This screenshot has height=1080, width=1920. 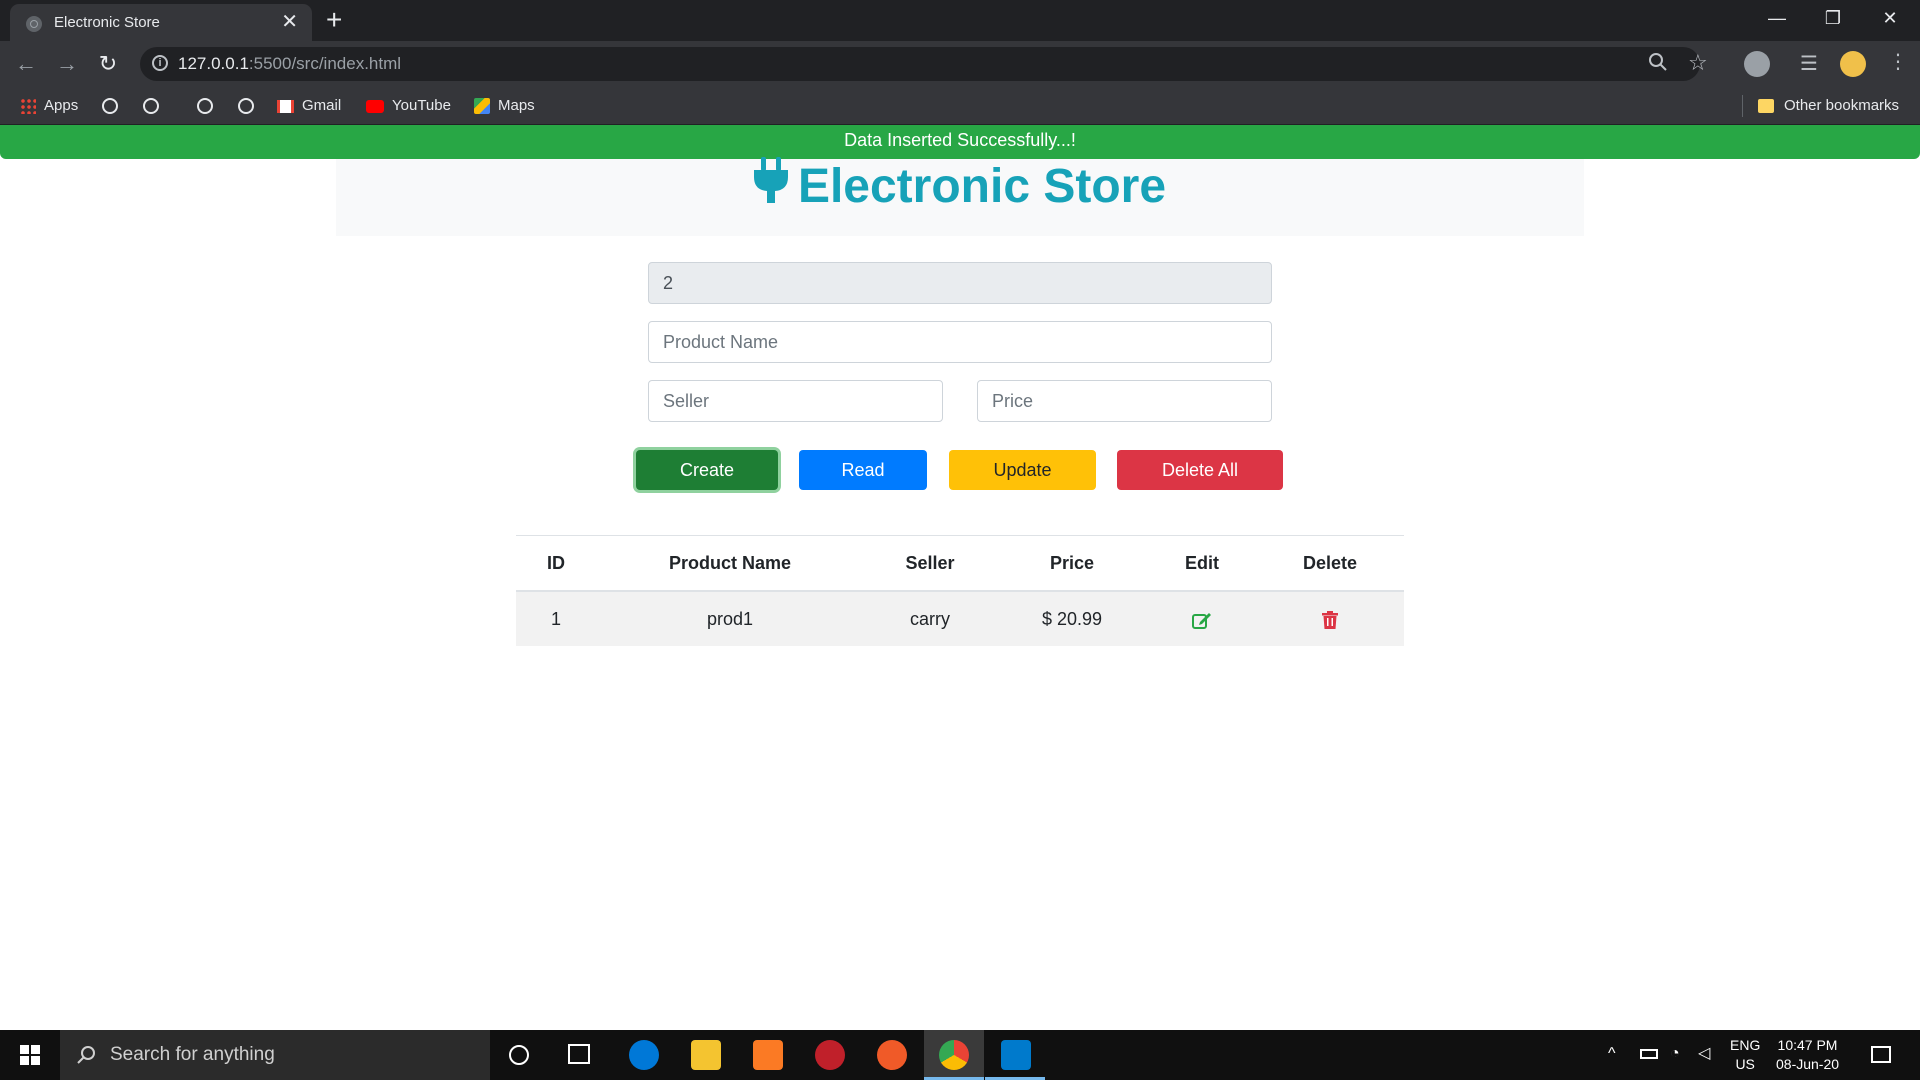 What do you see at coordinates (289, 22) in the screenshot?
I see `close-tab-icon: ✕` at bounding box center [289, 22].